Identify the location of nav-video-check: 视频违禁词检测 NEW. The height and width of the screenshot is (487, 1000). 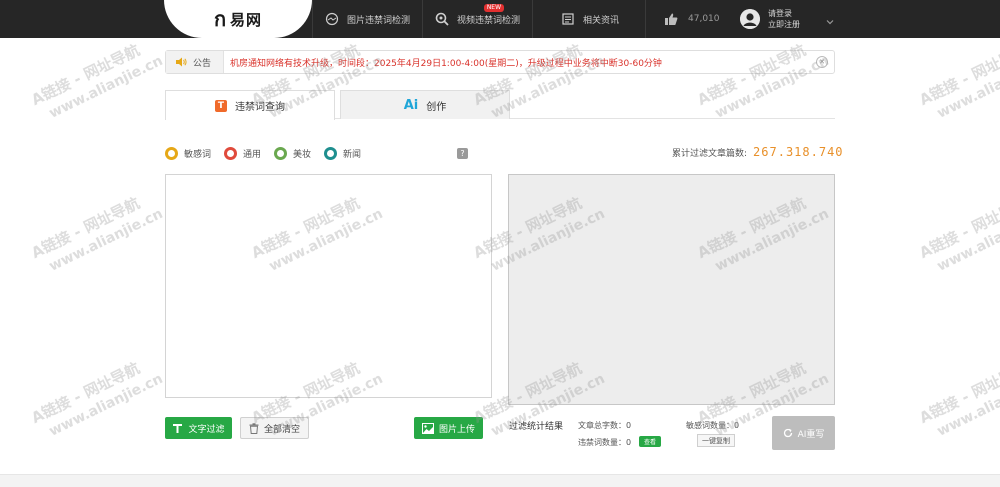
(477, 19).